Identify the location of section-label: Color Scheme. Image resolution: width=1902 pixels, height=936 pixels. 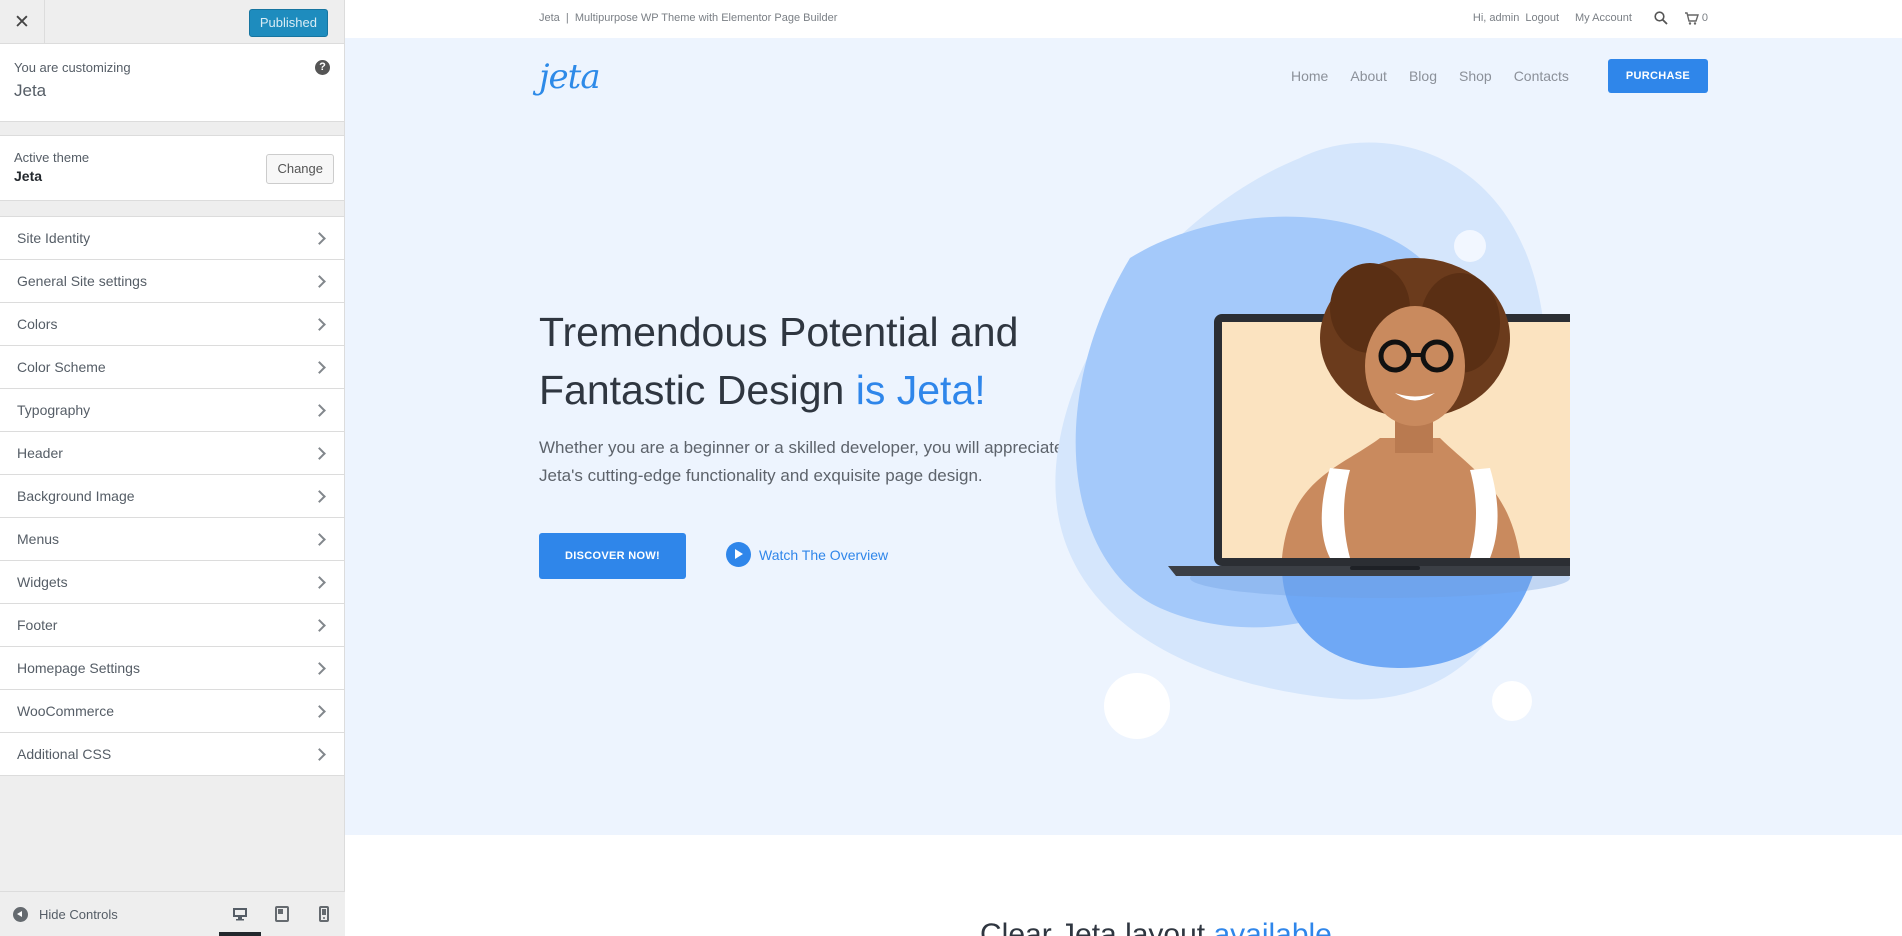
(61, 367).